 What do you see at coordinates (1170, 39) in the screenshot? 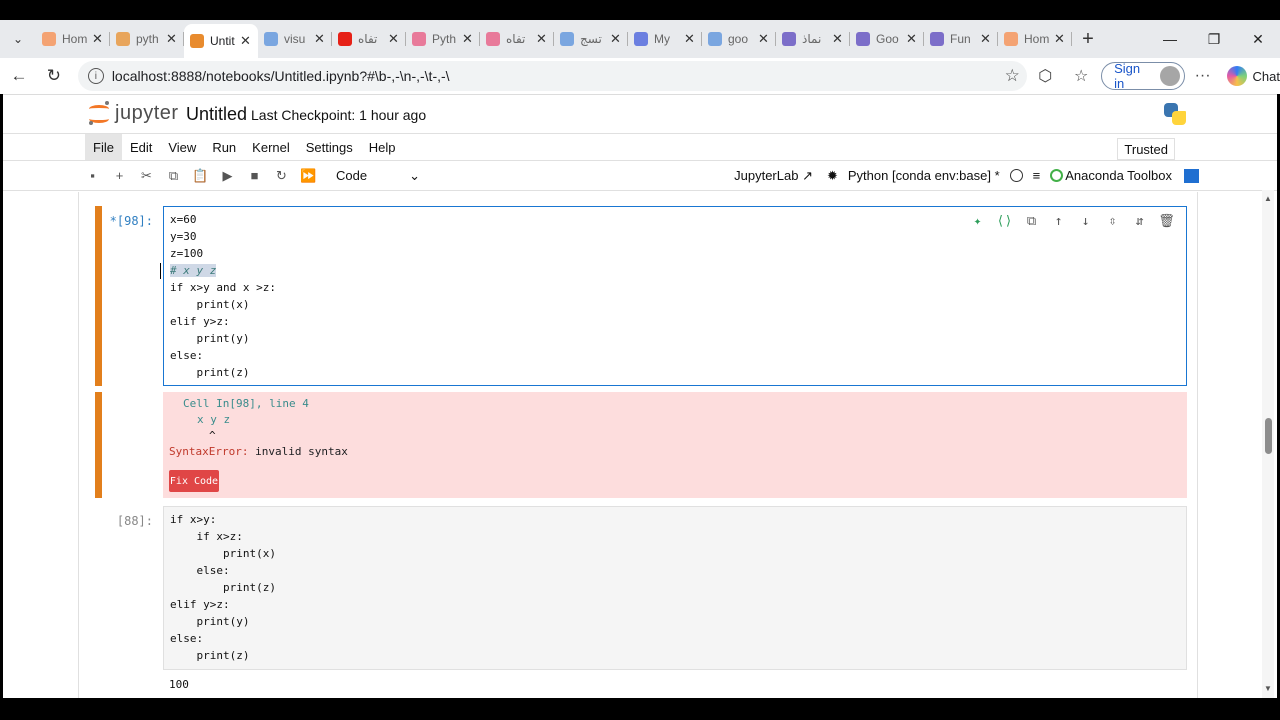
I see `minimize-icon: —` at bounding box center [1170, 39].